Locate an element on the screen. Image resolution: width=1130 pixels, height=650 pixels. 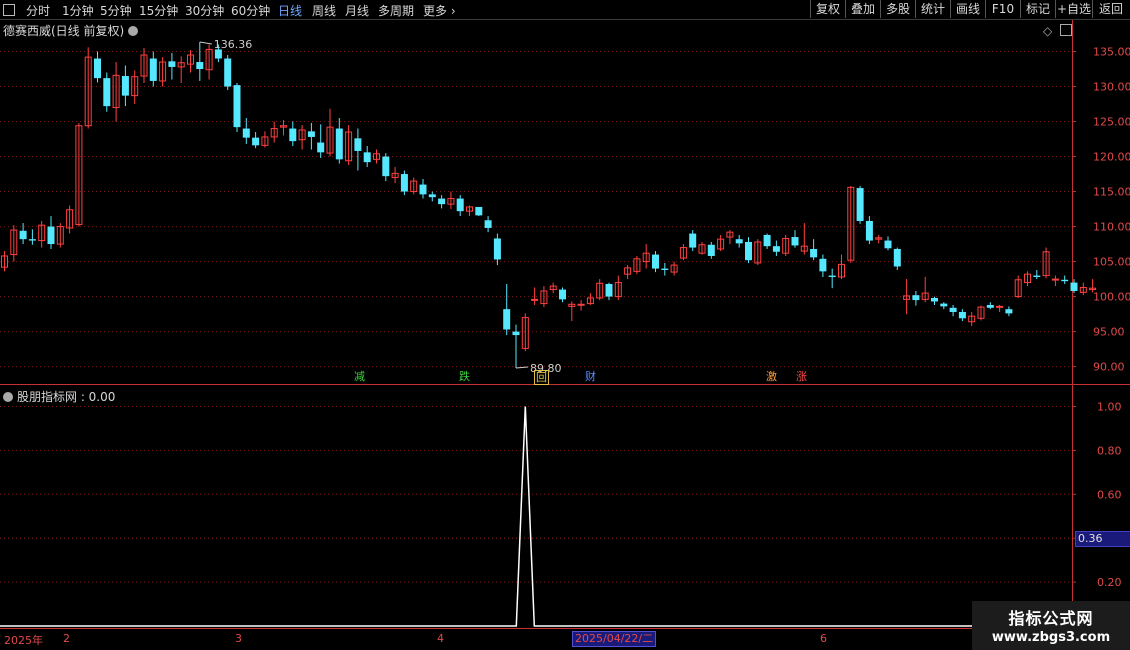
signal-text: 涨 is located at coordinates (801, 376).